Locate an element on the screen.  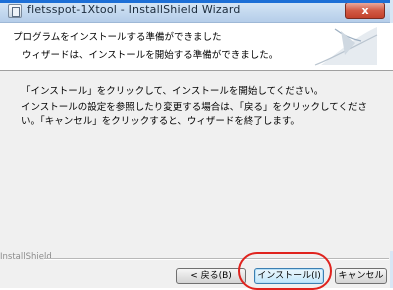
window-title: fletsspot-1Xtool - InstallShield Wizard is located at coordinates (134, 9).